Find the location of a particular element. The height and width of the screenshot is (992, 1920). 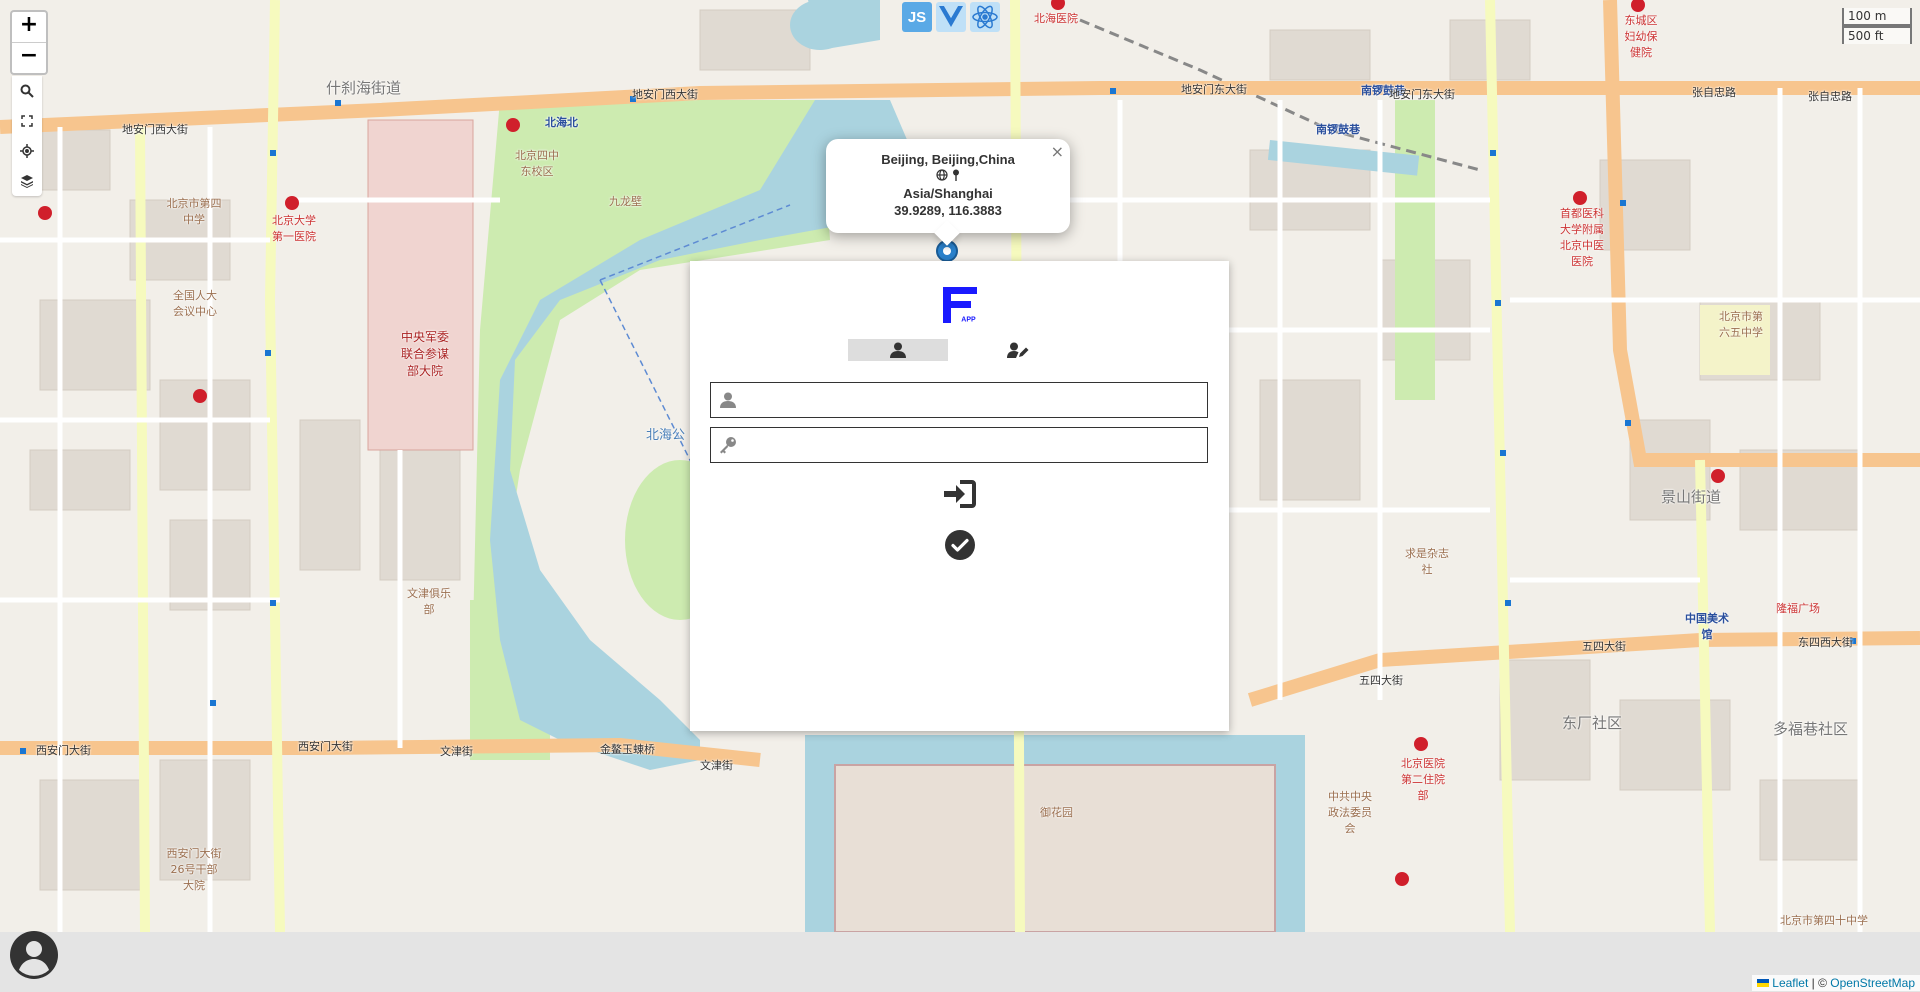

tab-login is located at coordinates (898, 350).